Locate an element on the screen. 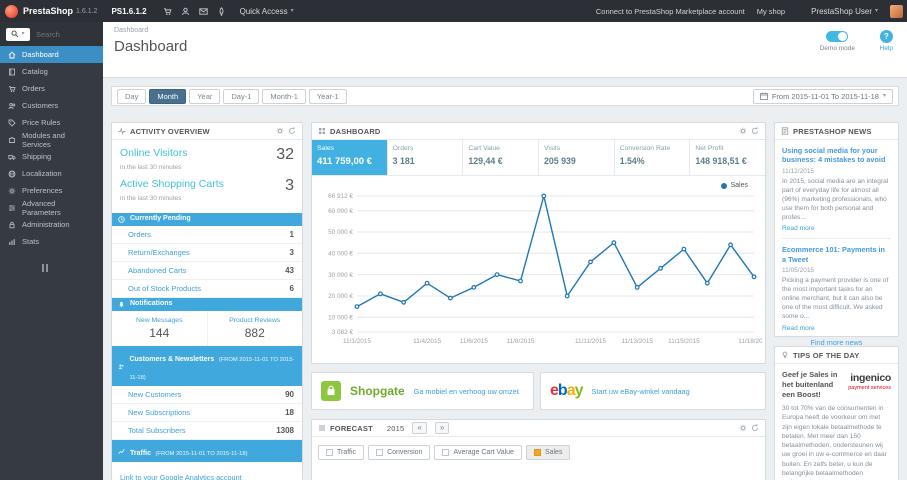 This screenshot has height=480, width=907. section-title: Notifications is located at coordinates (151, 304).